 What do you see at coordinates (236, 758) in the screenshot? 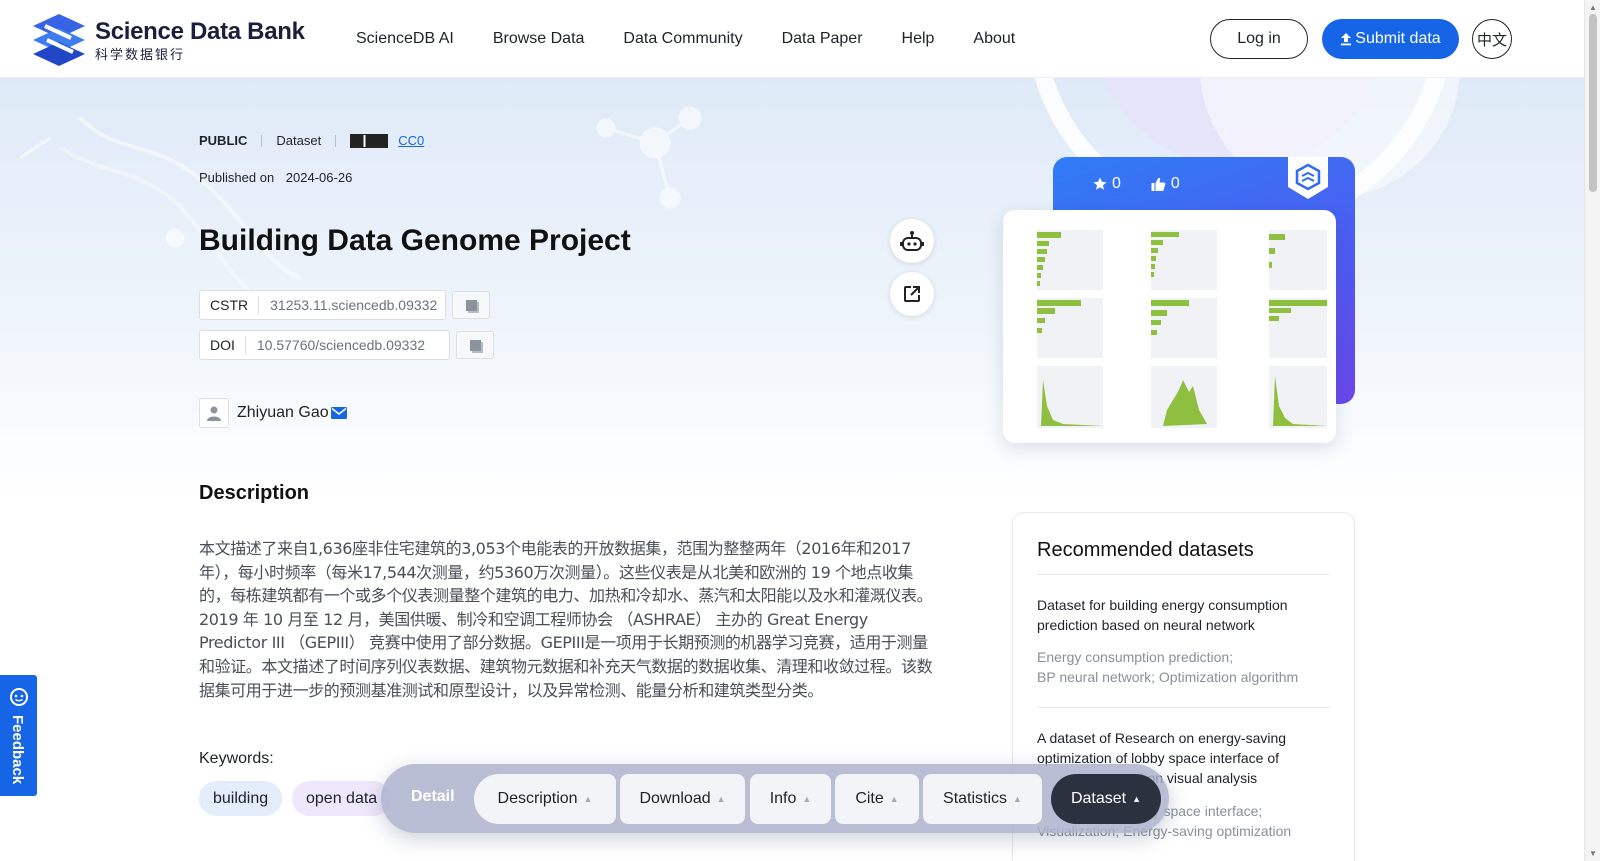
I see `keywords-label: Keywords:` at bounding box center [236, 758].